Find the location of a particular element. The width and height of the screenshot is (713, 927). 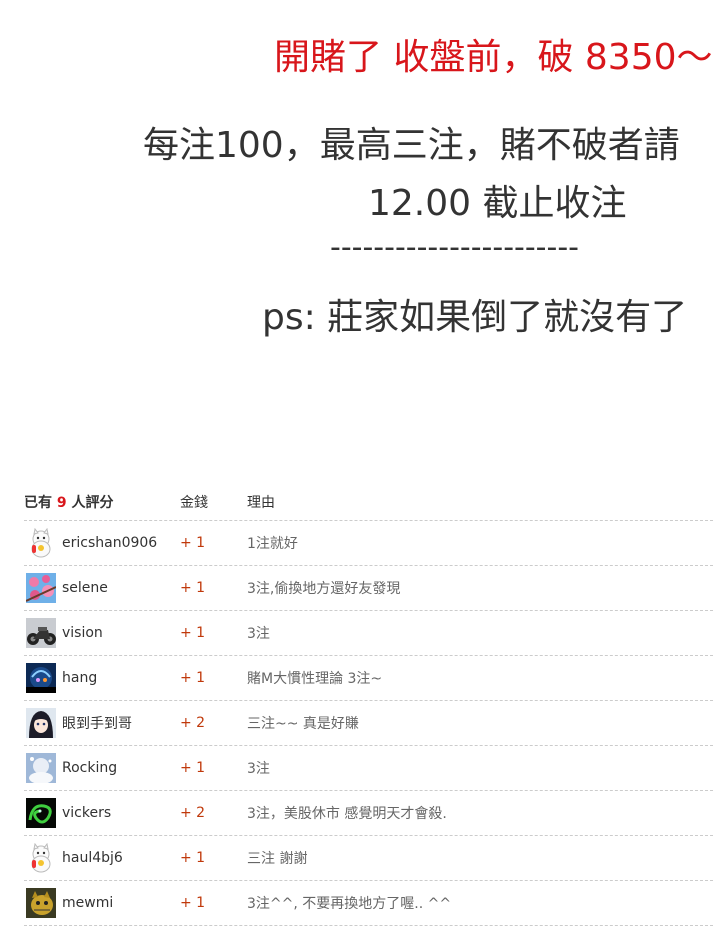

dark-character-avatar is located at coordinates (41, 678).